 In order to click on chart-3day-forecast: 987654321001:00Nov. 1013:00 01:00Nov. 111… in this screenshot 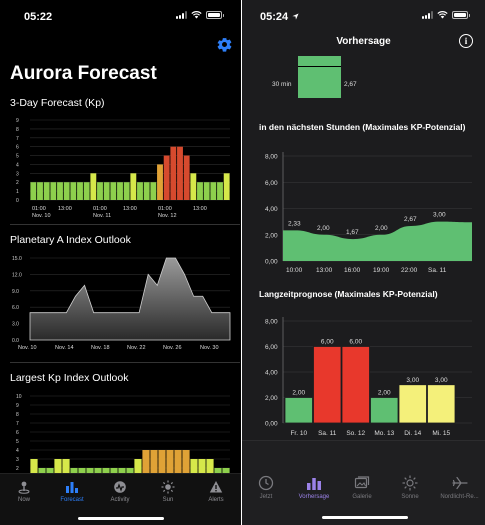, I will do `click(123, 168)`.